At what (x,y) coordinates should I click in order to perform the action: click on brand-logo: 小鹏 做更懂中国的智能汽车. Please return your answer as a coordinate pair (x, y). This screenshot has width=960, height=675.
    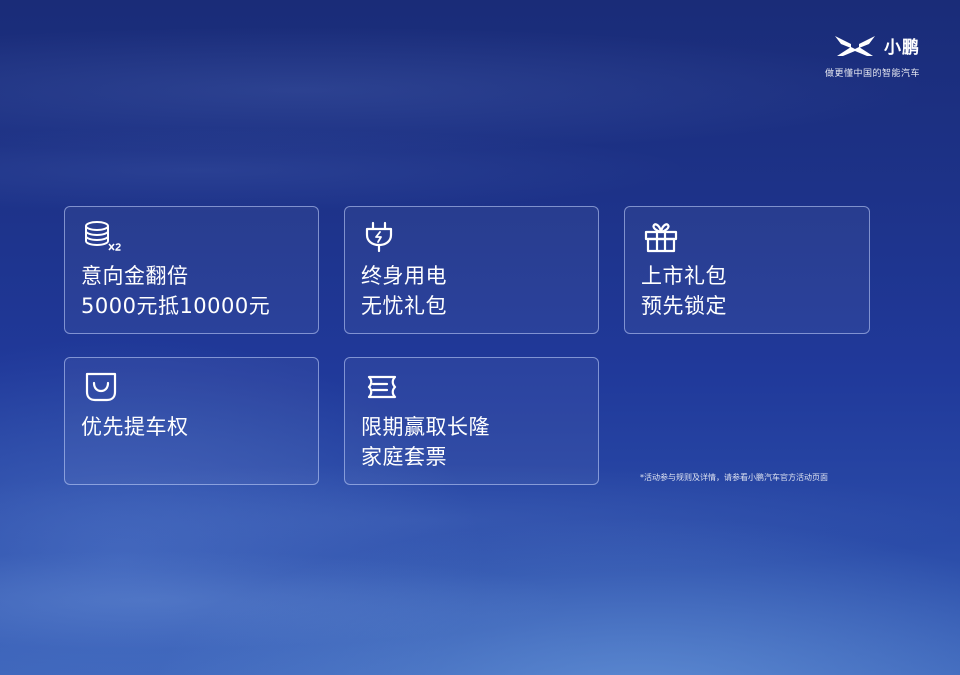
    Looking at the image, I should click on (860, 56).